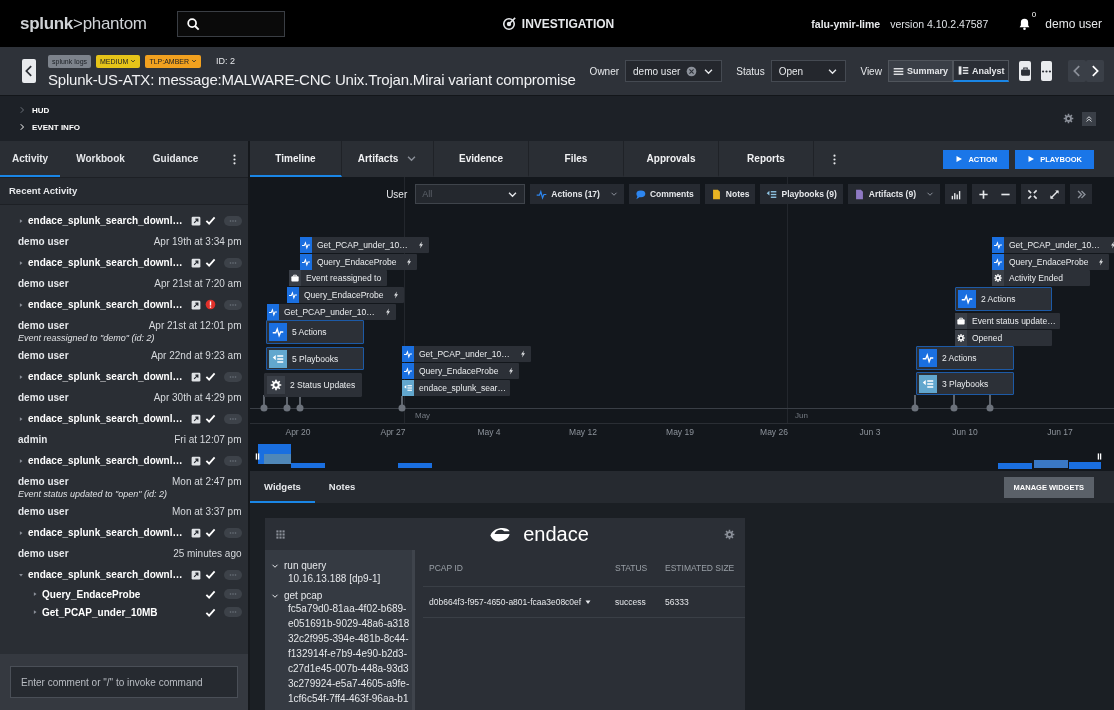  I want to click on action-run-link: Get_PCAP_under_10MB, so click(100, 612).